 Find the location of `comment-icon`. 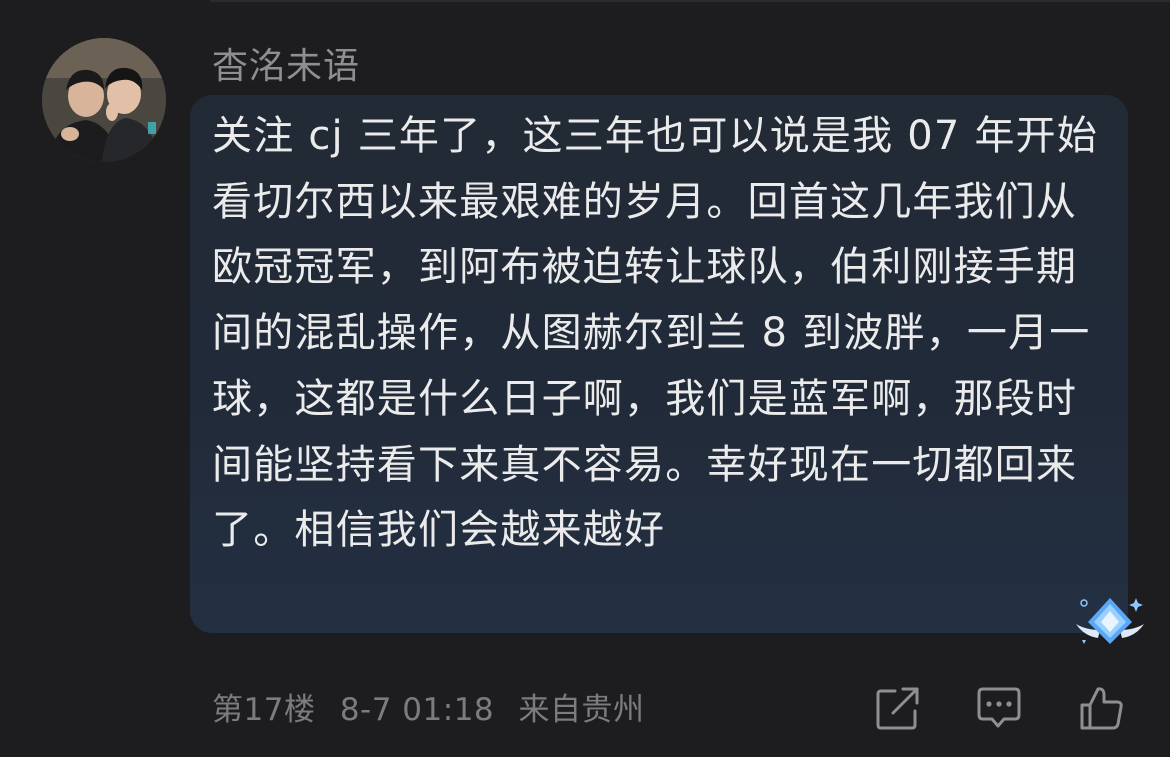

comment-icon is located at coordinates (999, 707).